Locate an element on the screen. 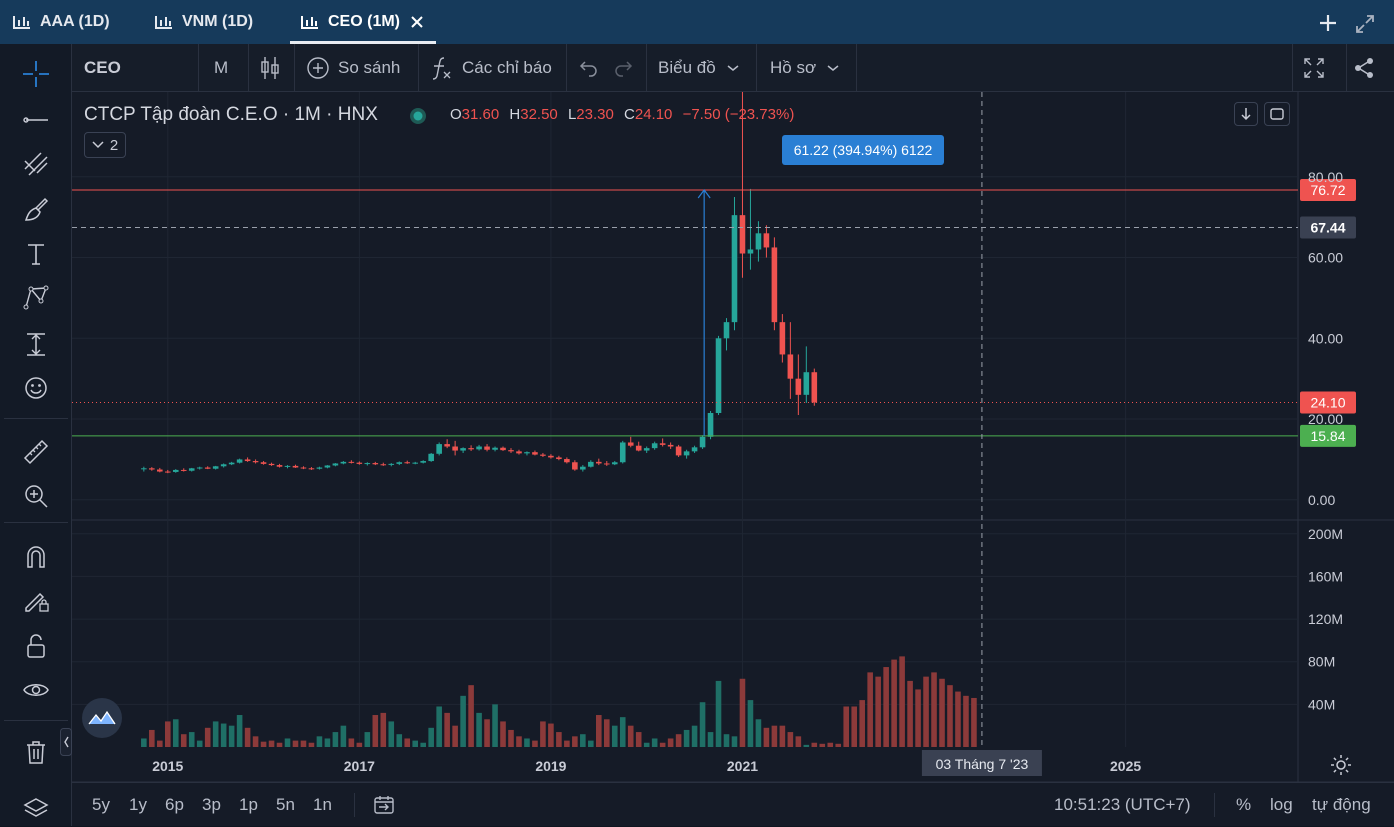 The width and height of the screenshot is (1394, 827). fullscreen-button is located at coordinates (1314, 68).